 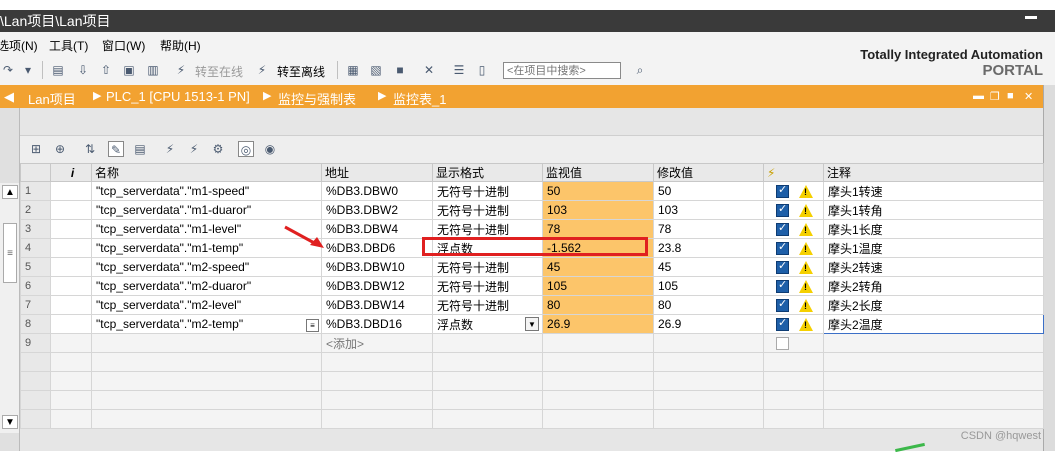 What do you see at coordinates (10, 308) in the screenshot?
I see `vertical-scrollbar: ▲ ≡ ▼` at bounding box center [10, 308].